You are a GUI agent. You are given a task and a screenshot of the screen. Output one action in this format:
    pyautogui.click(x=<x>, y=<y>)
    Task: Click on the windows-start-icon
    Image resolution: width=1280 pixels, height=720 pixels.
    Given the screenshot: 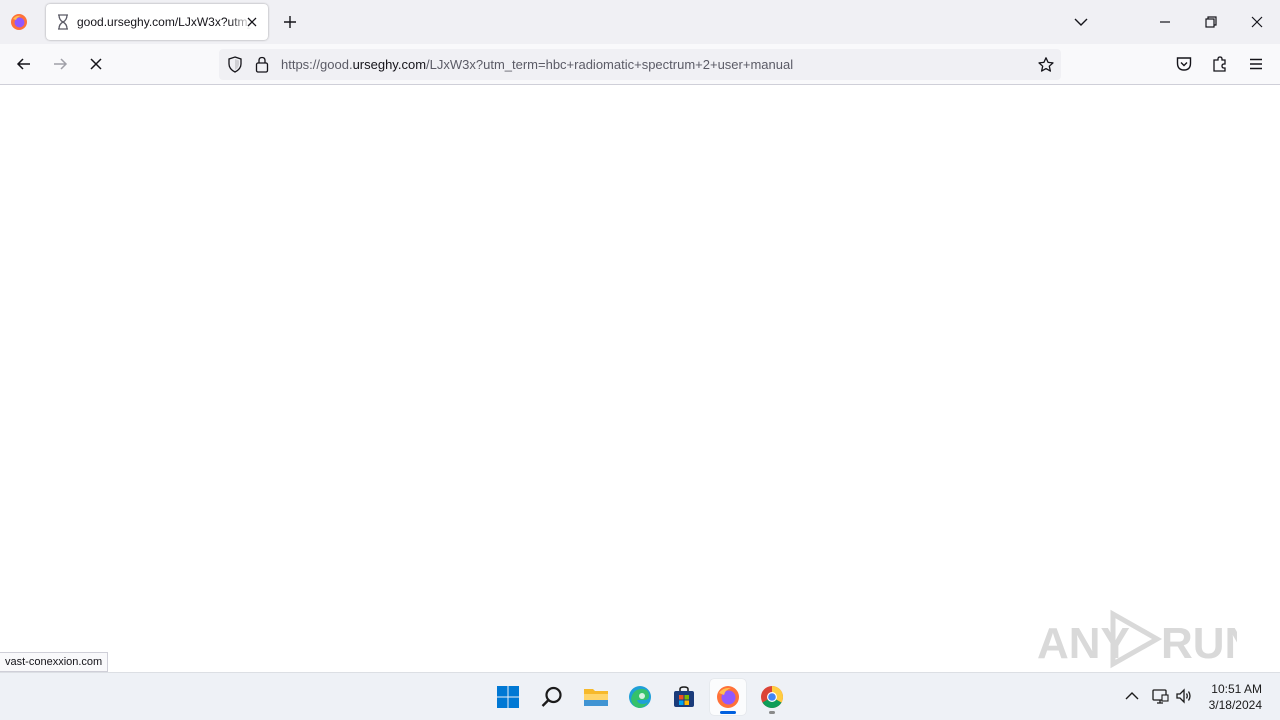 What is the action you would take?
    pyautogui.click(x=508, y=697)
    